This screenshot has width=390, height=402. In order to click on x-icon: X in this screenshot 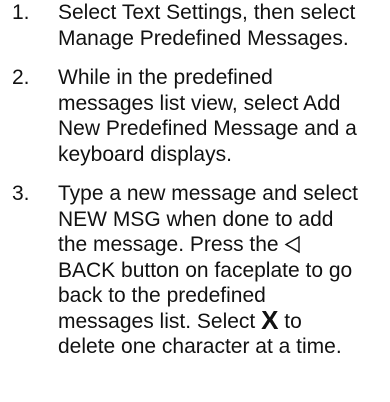, I will do `click(270, 319)`.